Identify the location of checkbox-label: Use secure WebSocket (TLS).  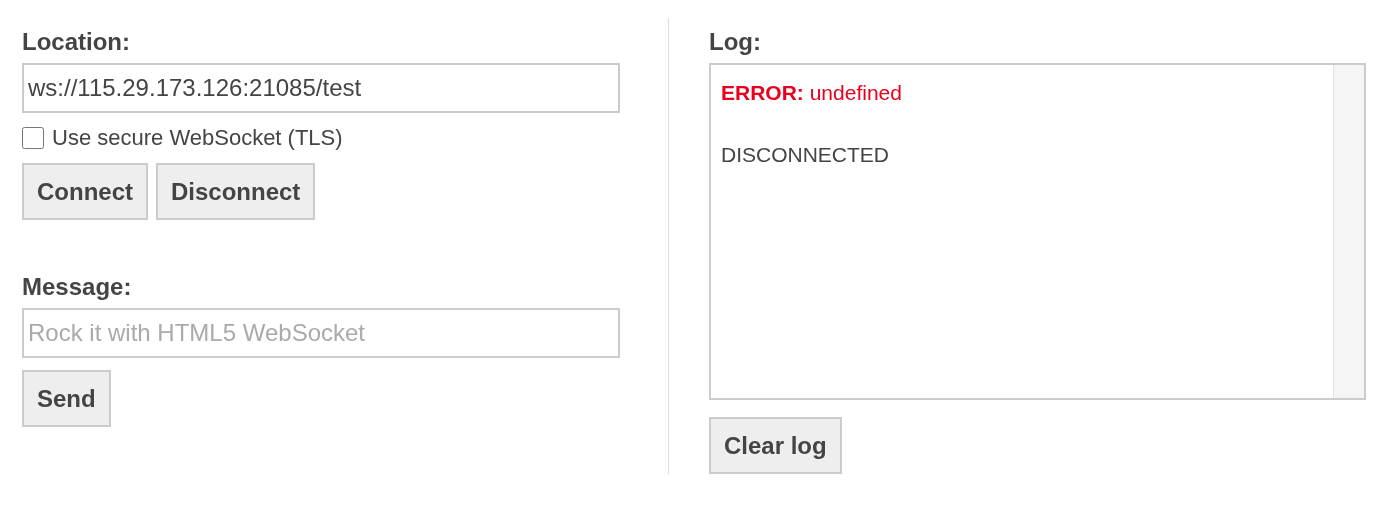
(197, 138).